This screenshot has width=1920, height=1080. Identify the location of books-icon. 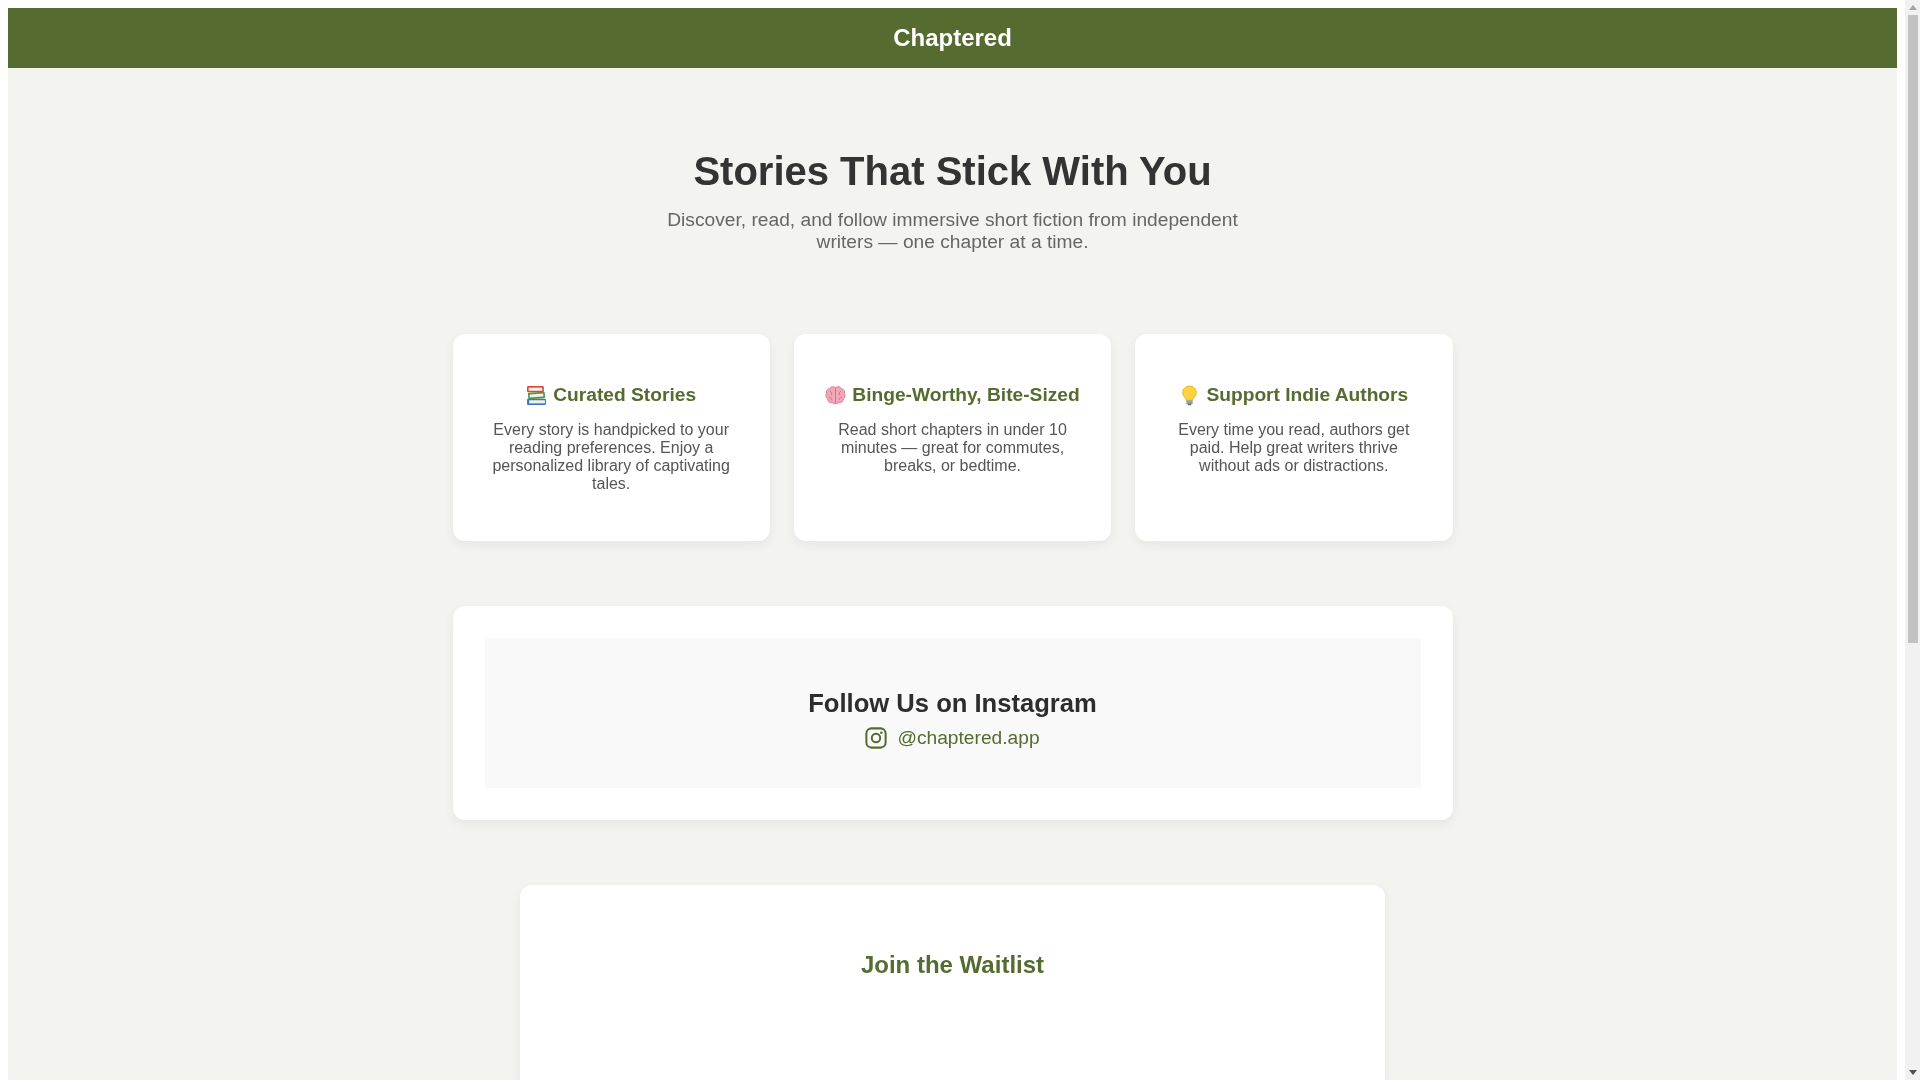
(537, 395).